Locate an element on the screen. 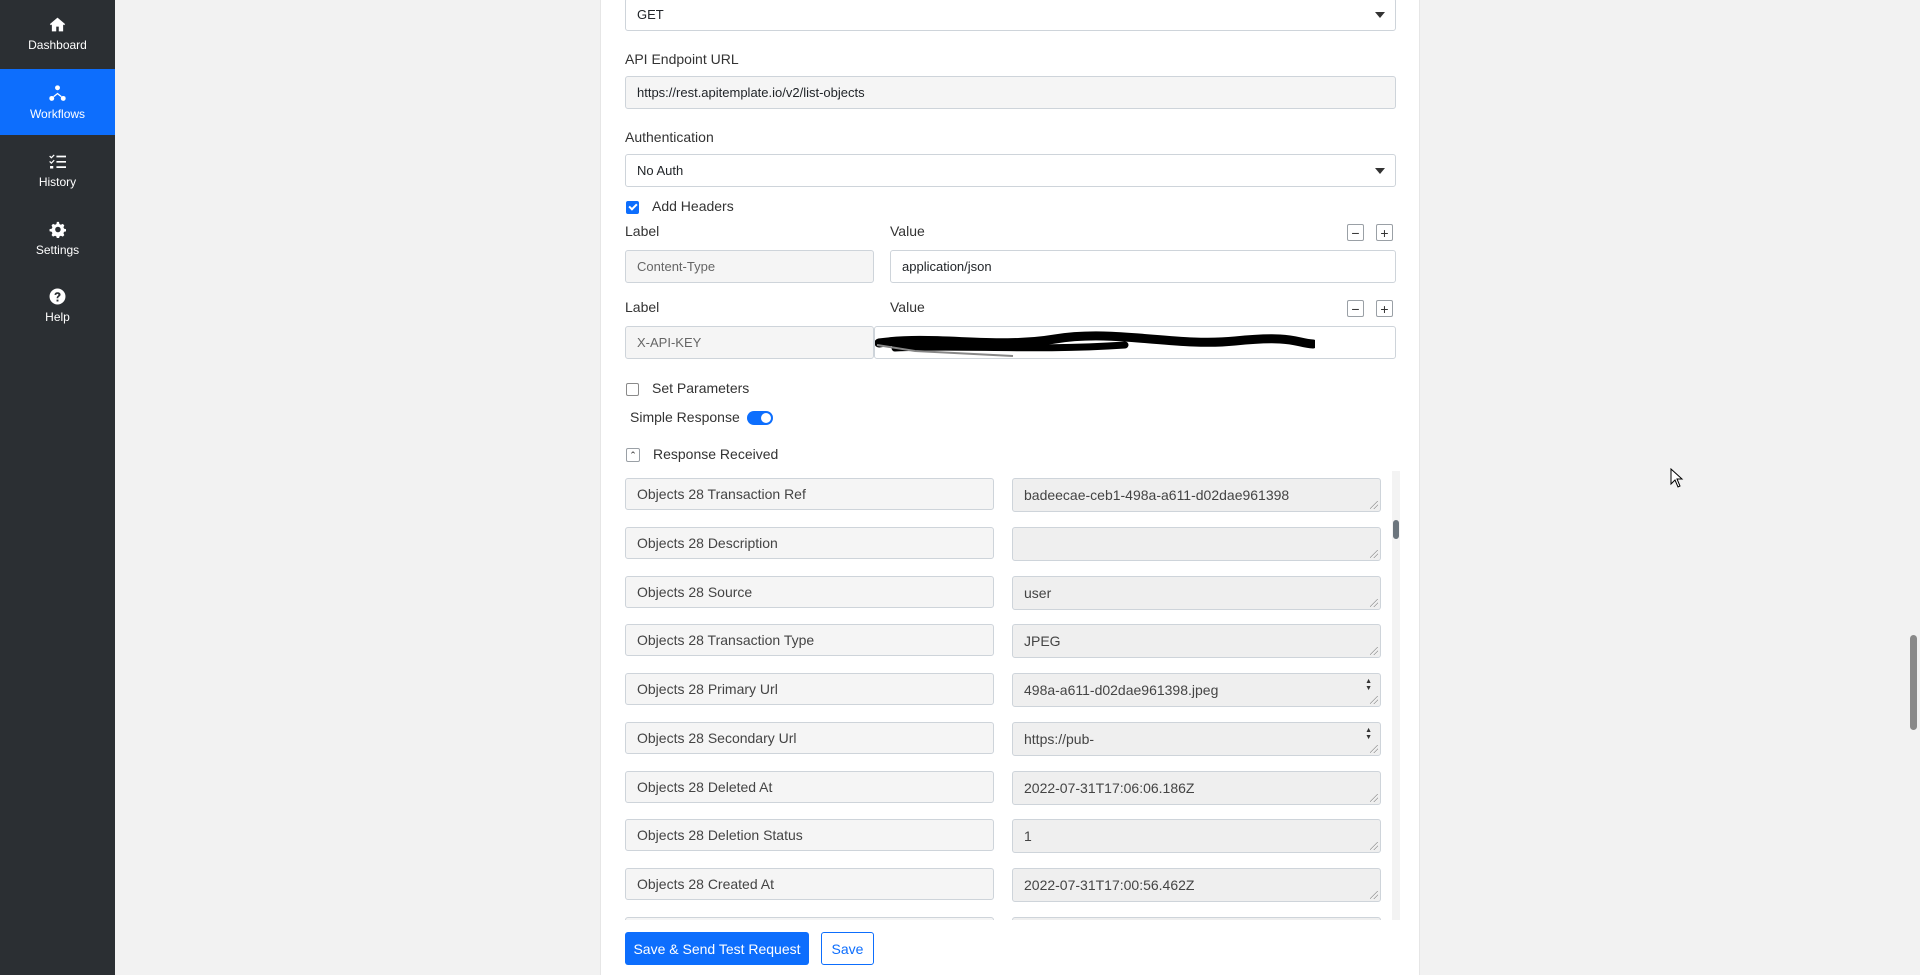 This screenshot has height=975, width=1920. response-field-text: 498a-a611-d02dae961398.jpeg is located at coordinates (1121, 690).